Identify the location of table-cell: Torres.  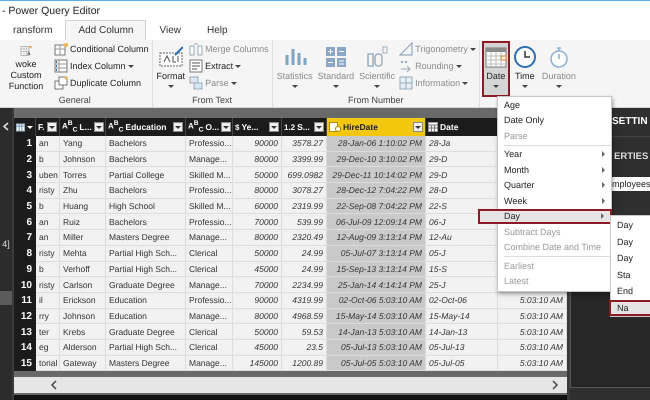
(83, 175).